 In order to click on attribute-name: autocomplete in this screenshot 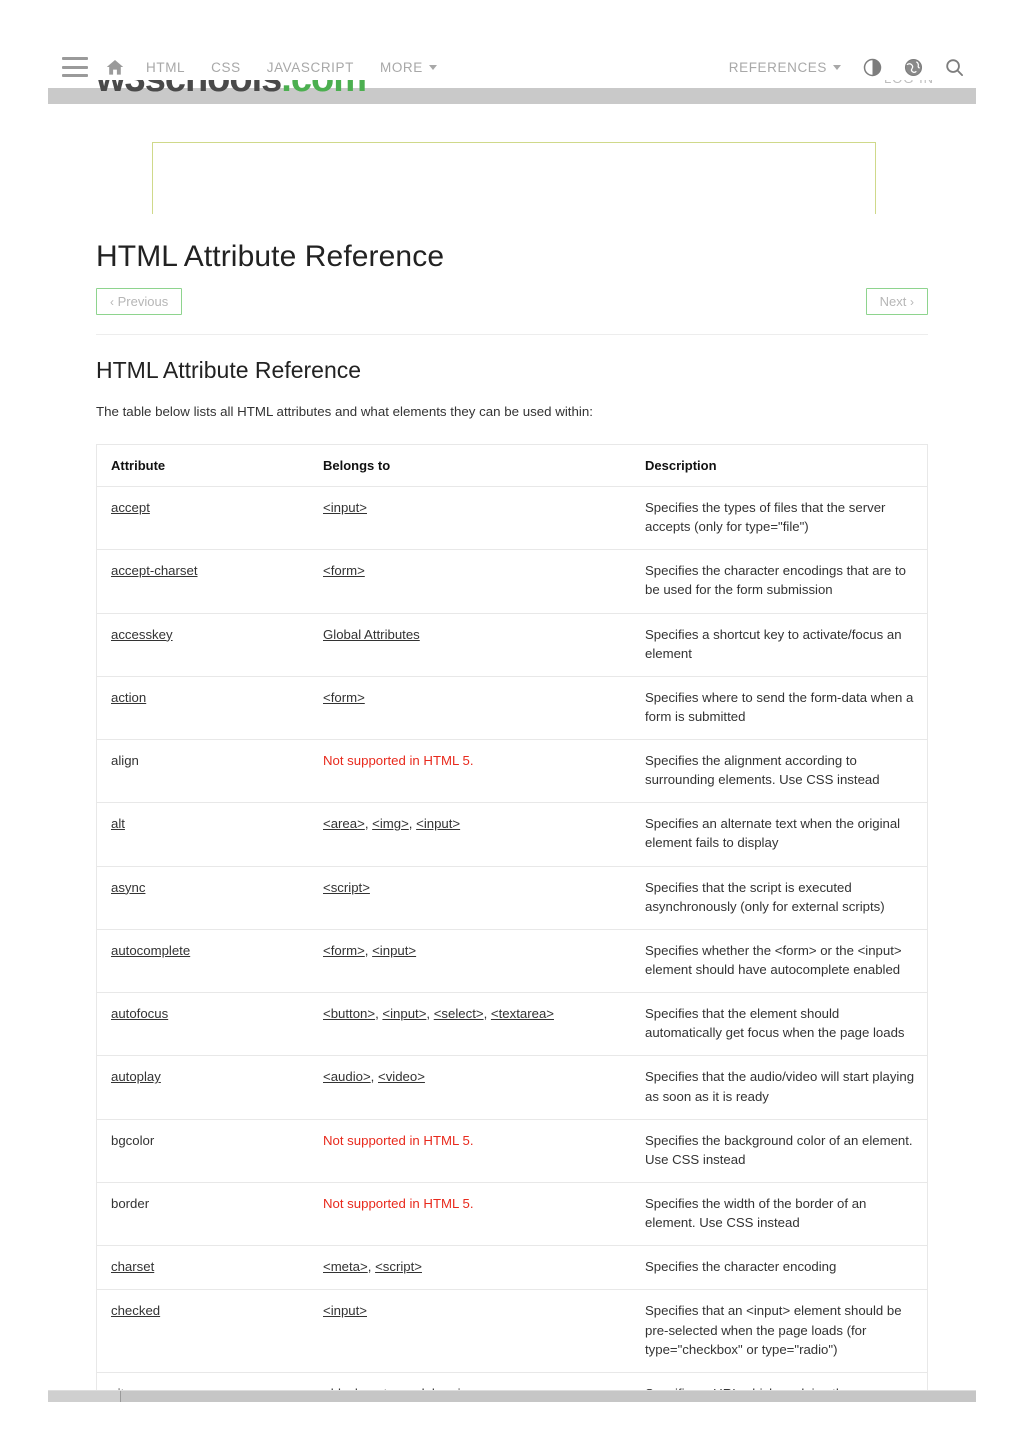, I will do `click(150, 950)`.